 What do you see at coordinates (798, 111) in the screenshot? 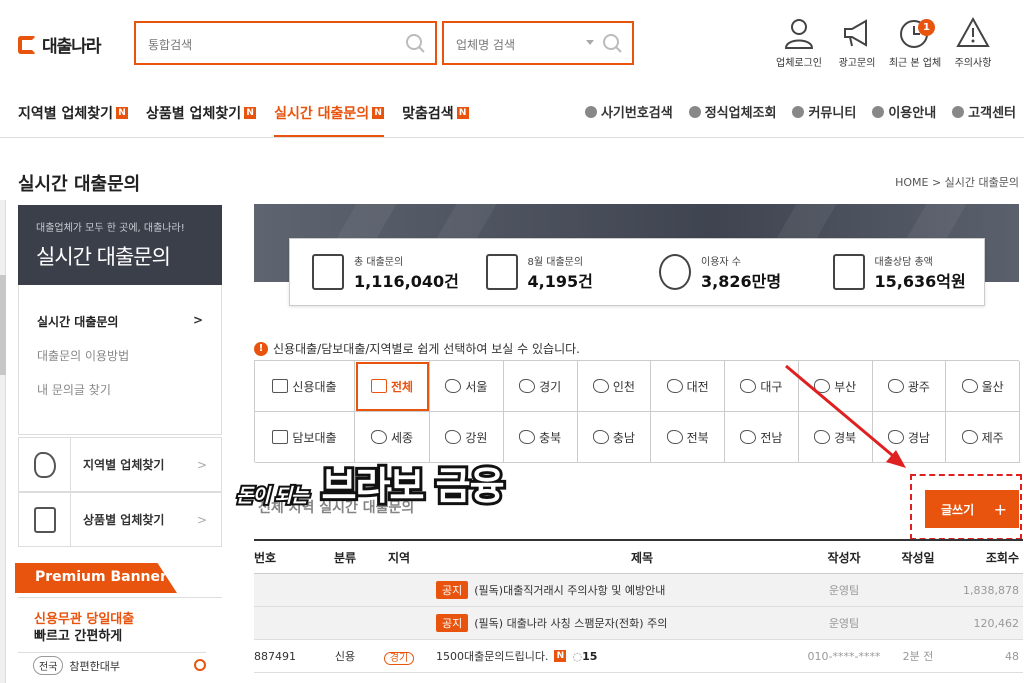
I see `chat-icon` at bounding box center [798, 111].